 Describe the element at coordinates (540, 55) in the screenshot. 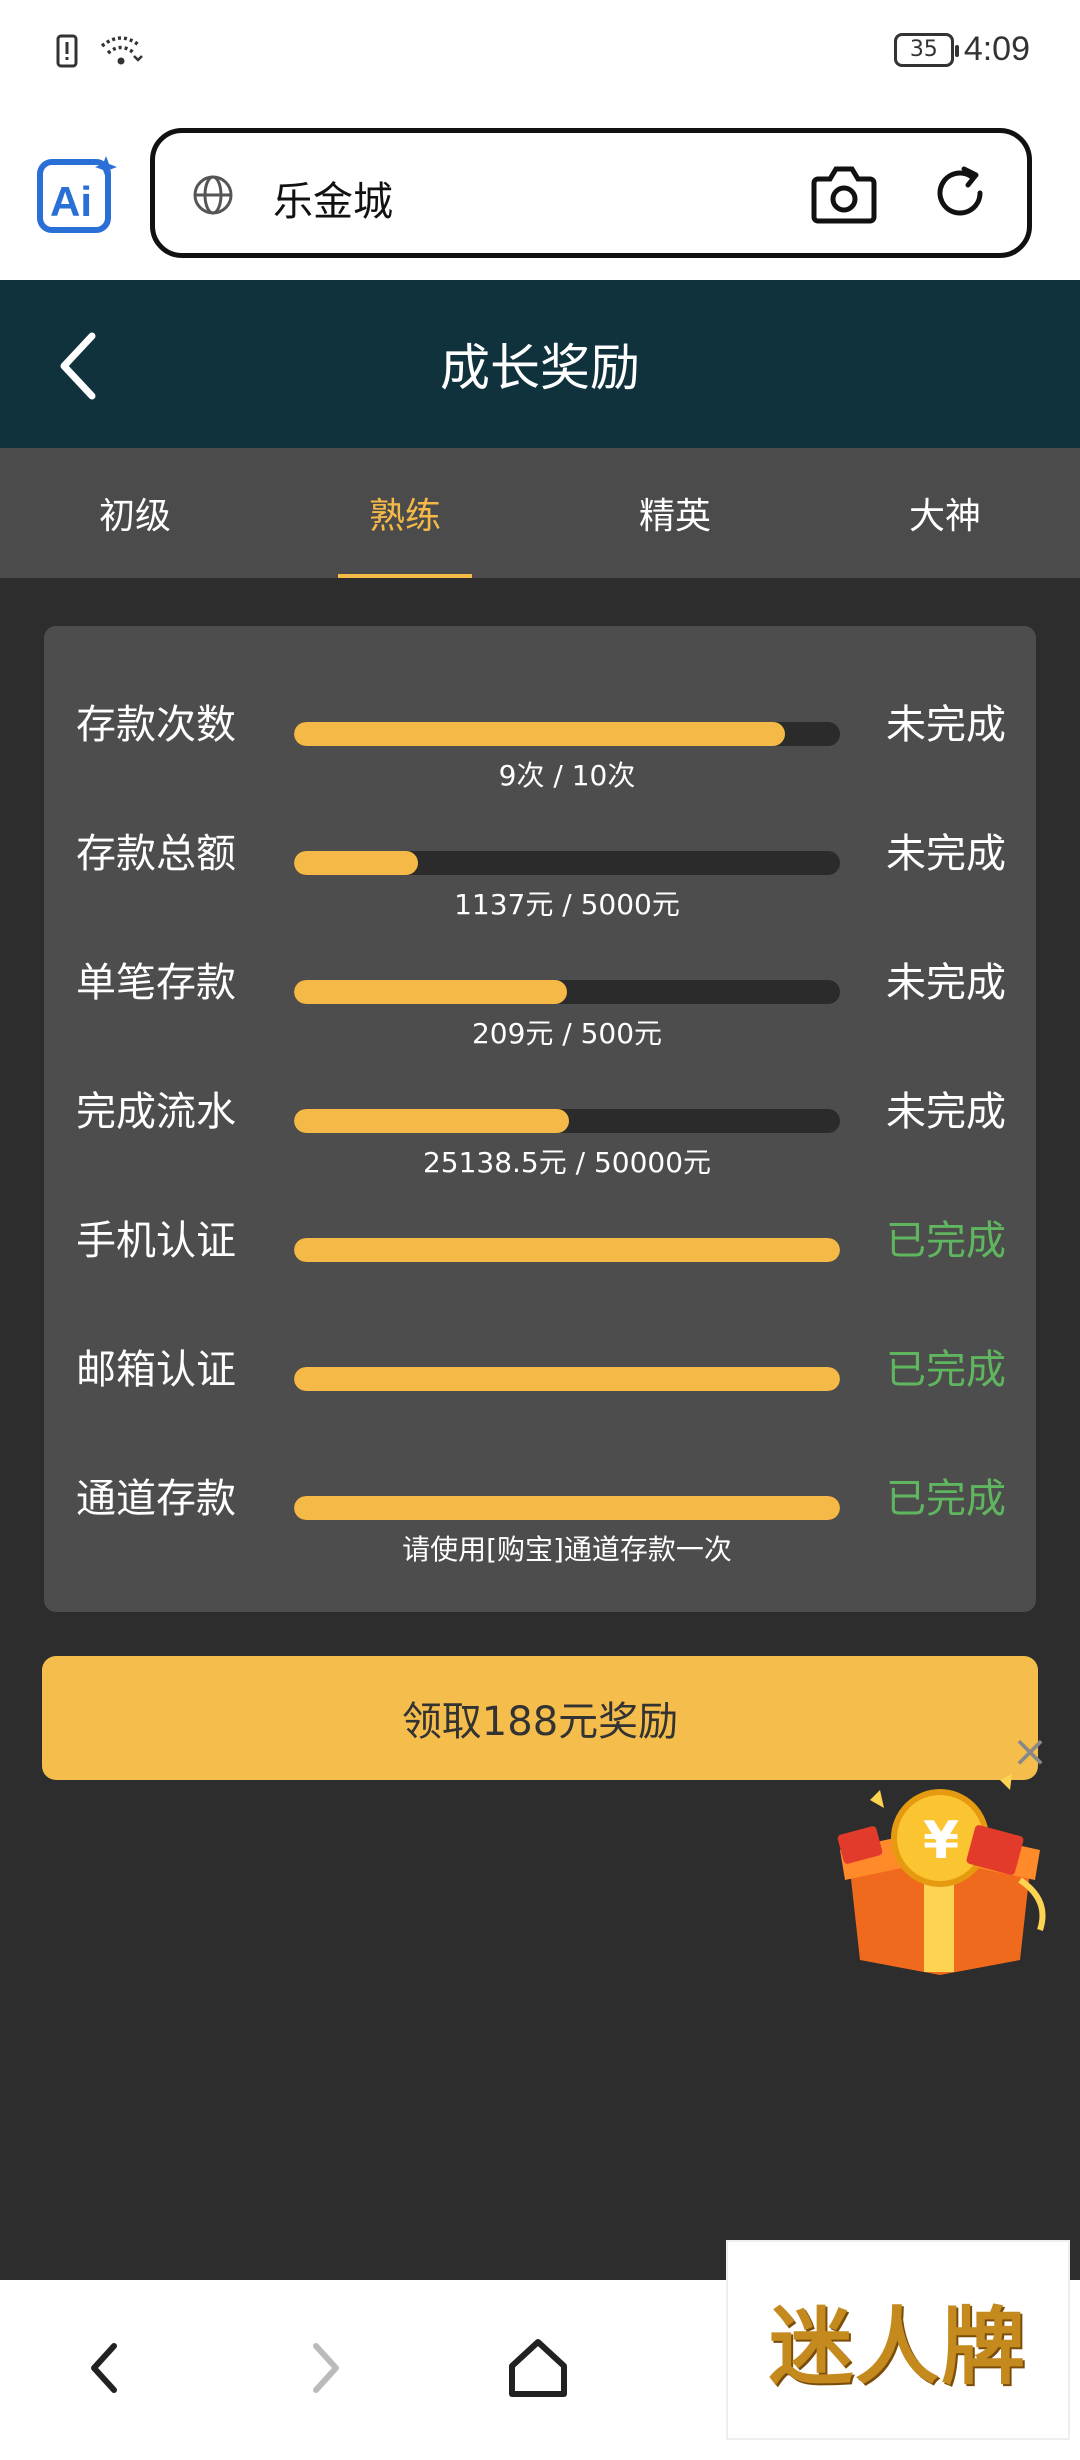

I see `status-bar: 35 4:09` at that location.